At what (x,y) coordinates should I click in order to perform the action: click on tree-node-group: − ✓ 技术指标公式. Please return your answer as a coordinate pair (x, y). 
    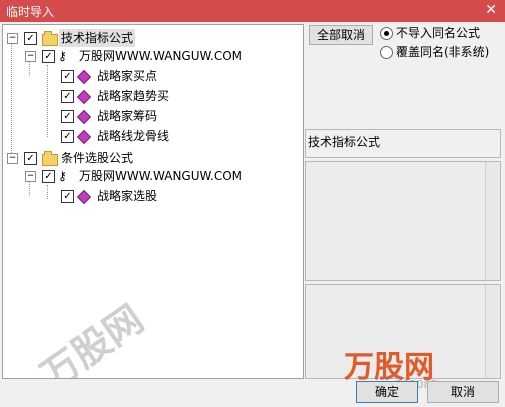
    Looking at the image, I should click on (152, 38).